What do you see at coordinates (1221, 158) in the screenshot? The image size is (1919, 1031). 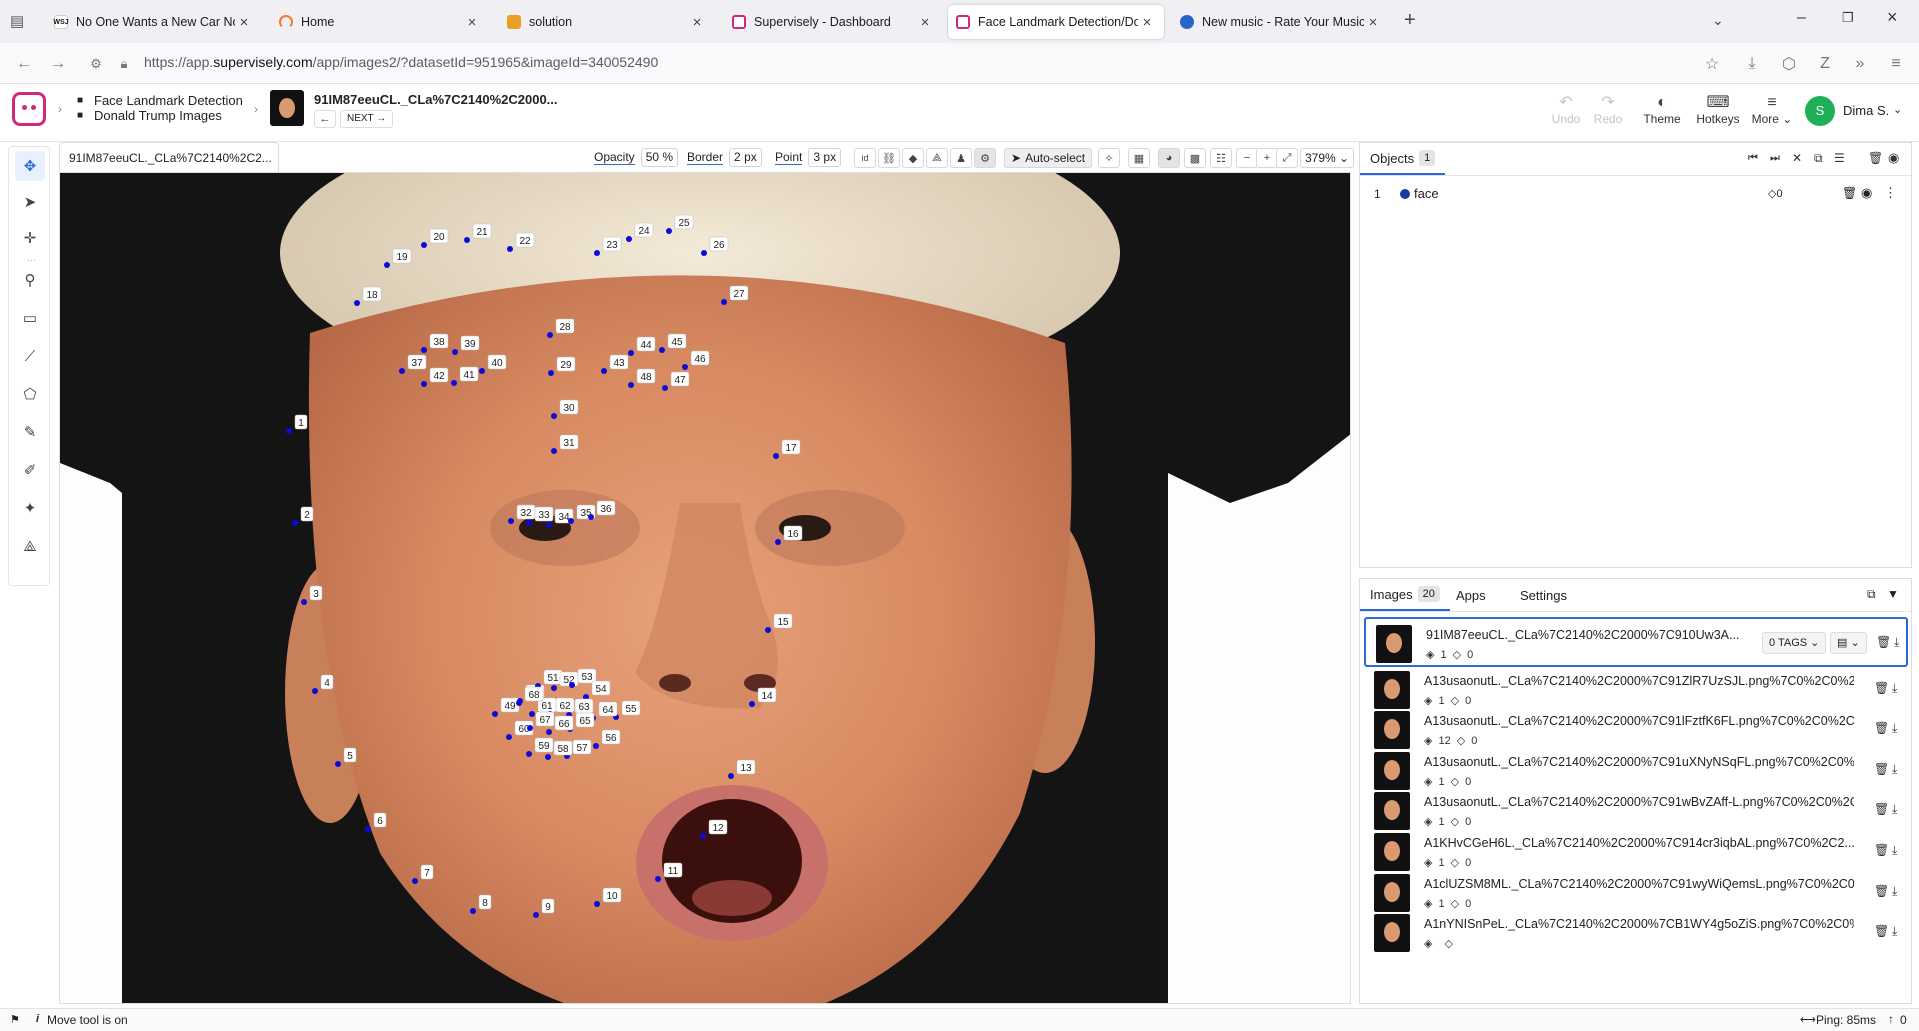 I see `filter-list-icon: ☷` at bounding box center [1221, 158].